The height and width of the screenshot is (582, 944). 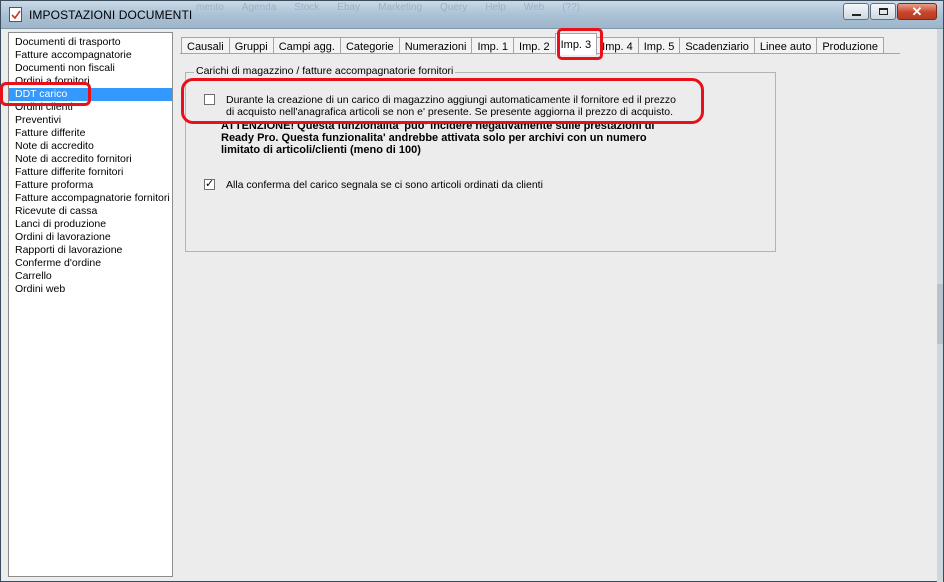 I want to click on list-item: Ordini a fornitori, so click(x=90, y=81).